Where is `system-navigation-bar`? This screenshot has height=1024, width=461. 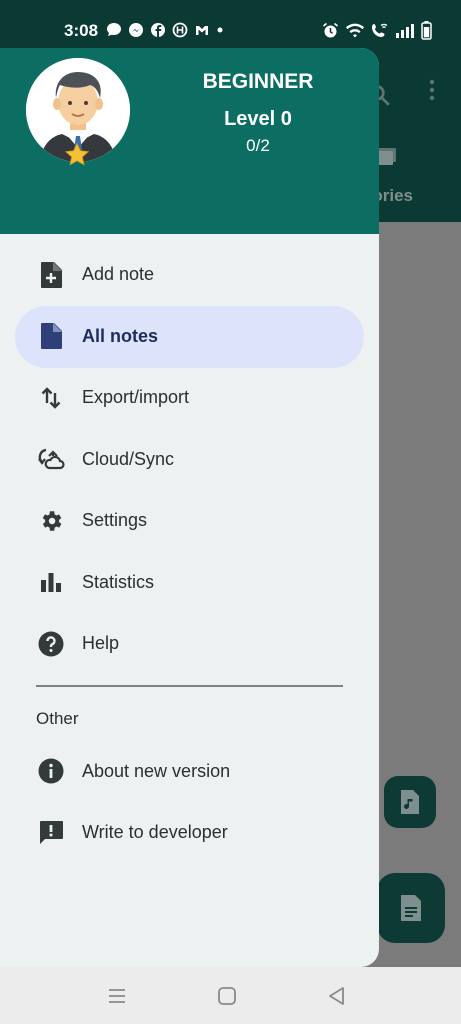 system-navigation-bar is located at coordinates (230, 995).